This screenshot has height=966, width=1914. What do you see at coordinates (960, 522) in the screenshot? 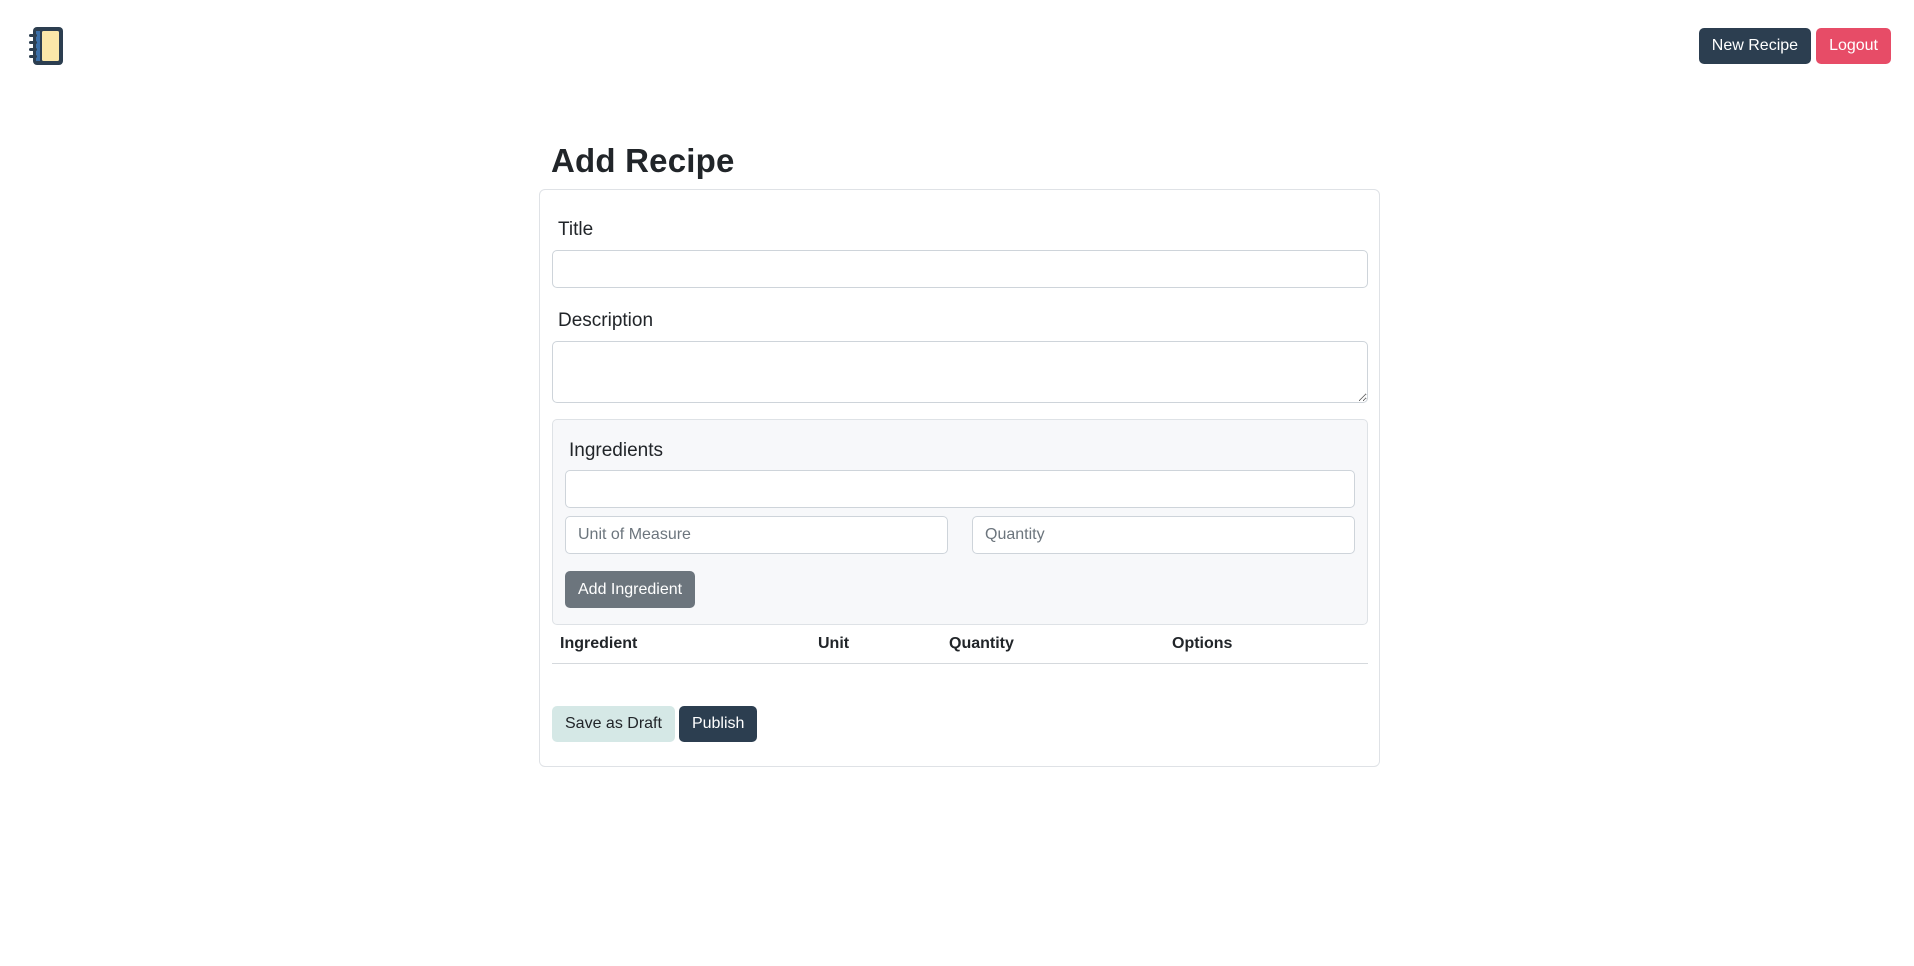
I see `ingredients-panel: Ingredients Add Ingredient` at bounding box center [960, 522].